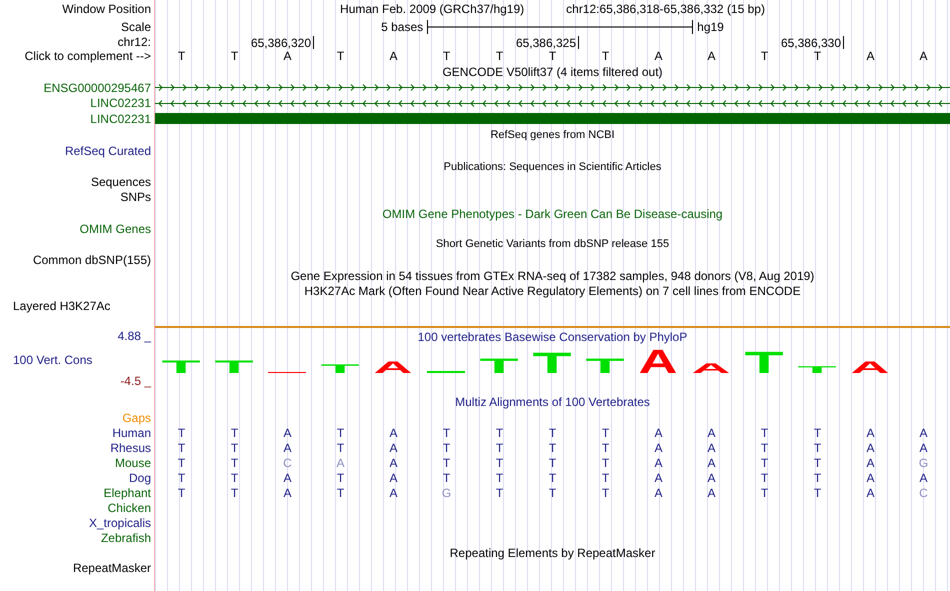 This screenshot has width=950, height=591. What do you see at coordinates (134, 42) in the screenshot?
I see `row-label: chr12:` at bounding box center [134, 42].